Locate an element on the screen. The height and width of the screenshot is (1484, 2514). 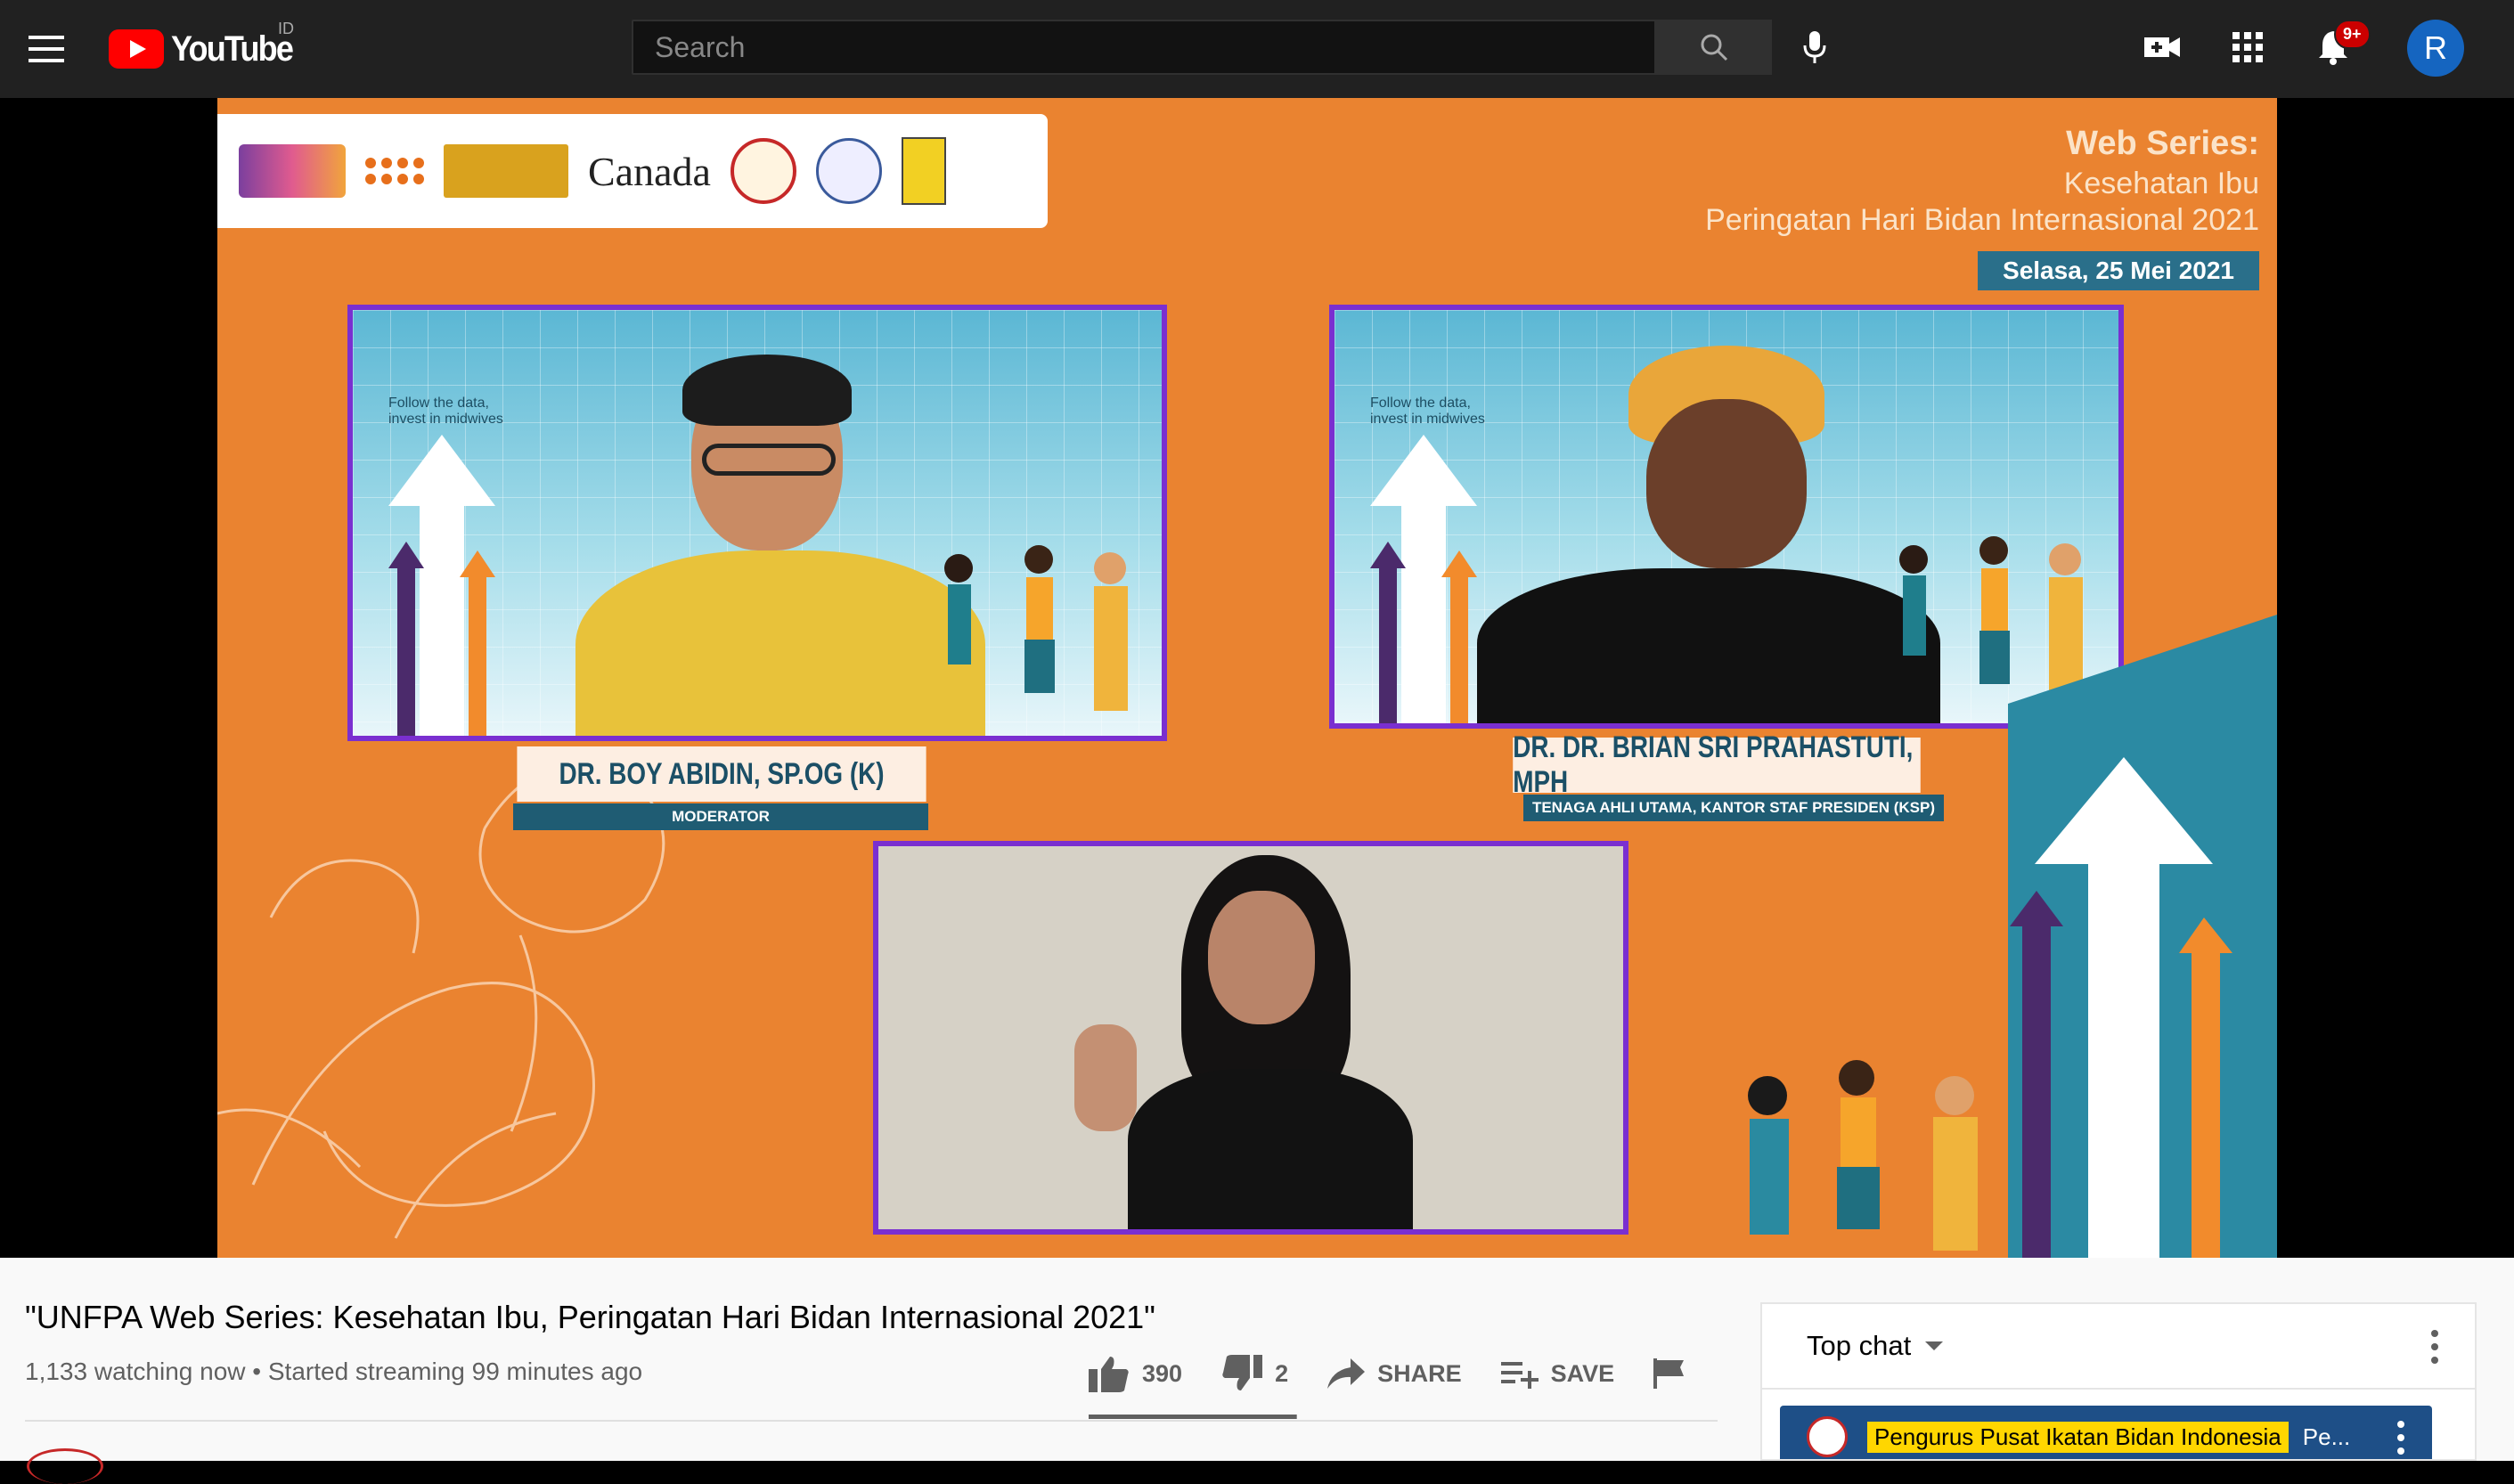
video-camera-plus-icon is located at coordinates (2162, 47).